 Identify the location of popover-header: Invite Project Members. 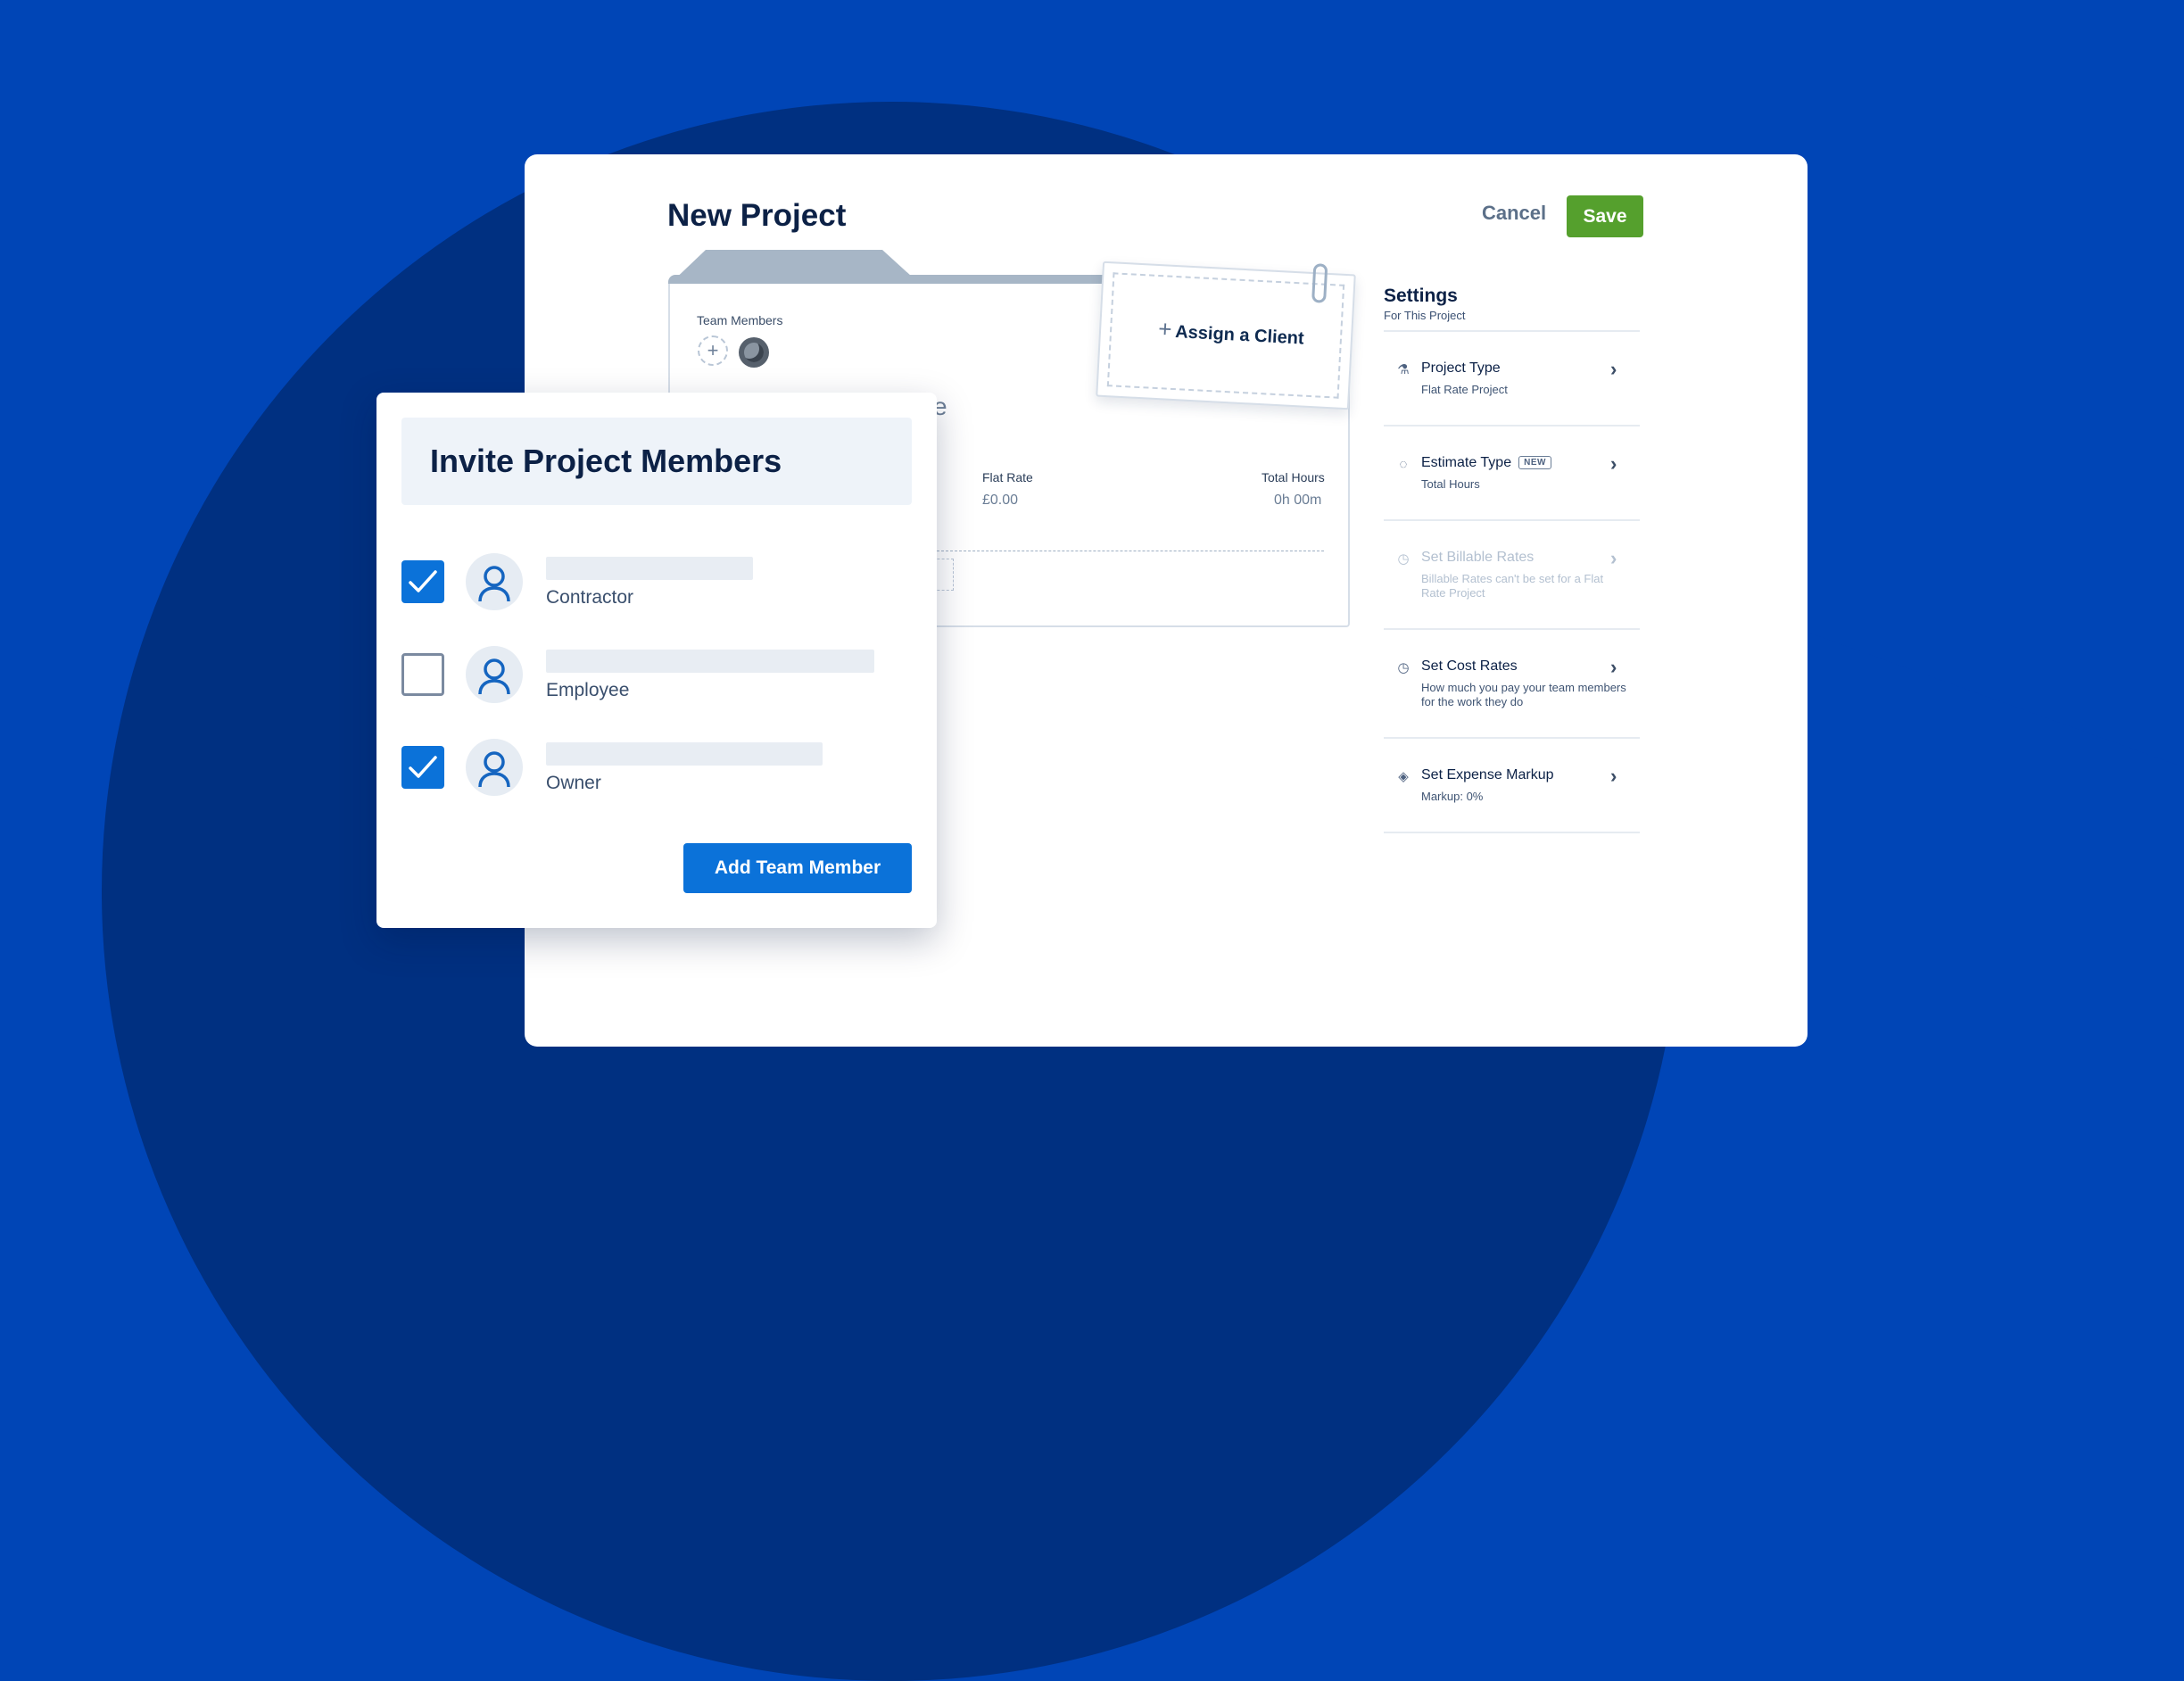
(657, 461).